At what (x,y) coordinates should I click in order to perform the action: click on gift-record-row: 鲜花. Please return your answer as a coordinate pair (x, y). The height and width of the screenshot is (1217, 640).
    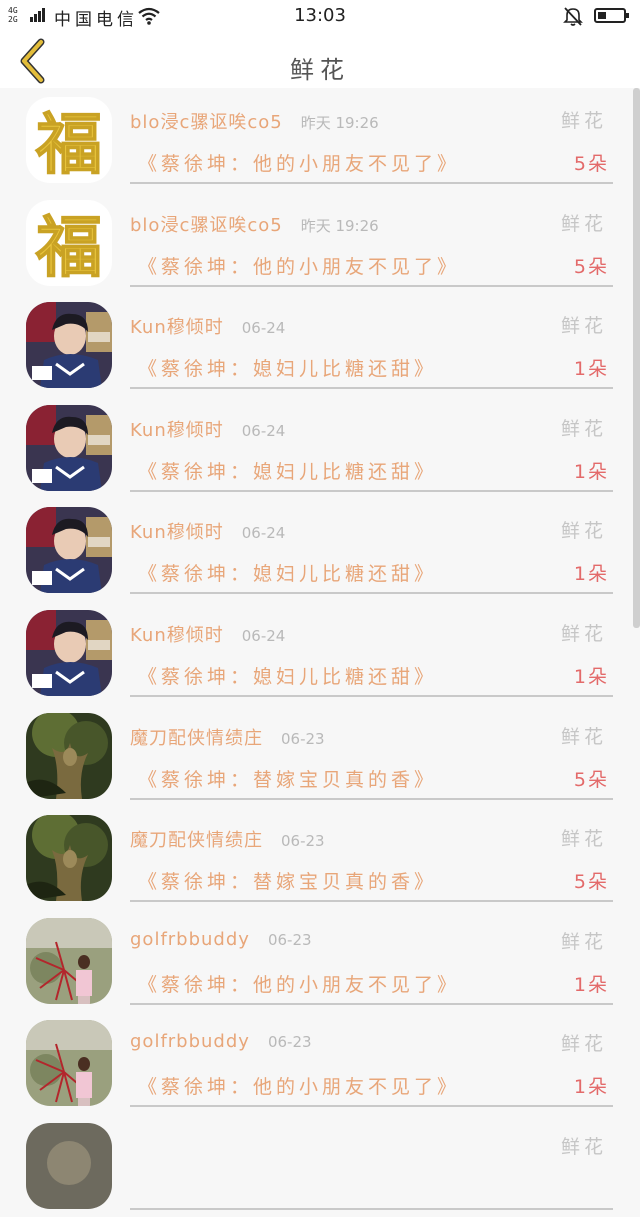
    Looking at the image, I should click on (320, 1165).